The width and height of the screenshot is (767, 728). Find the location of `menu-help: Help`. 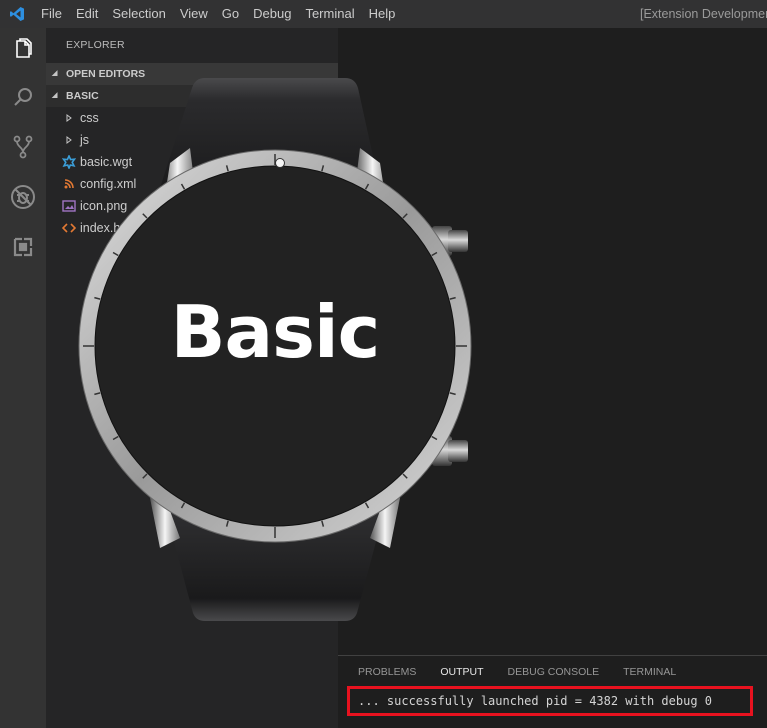

menu-help: Help is located at coordinates (382, 14).